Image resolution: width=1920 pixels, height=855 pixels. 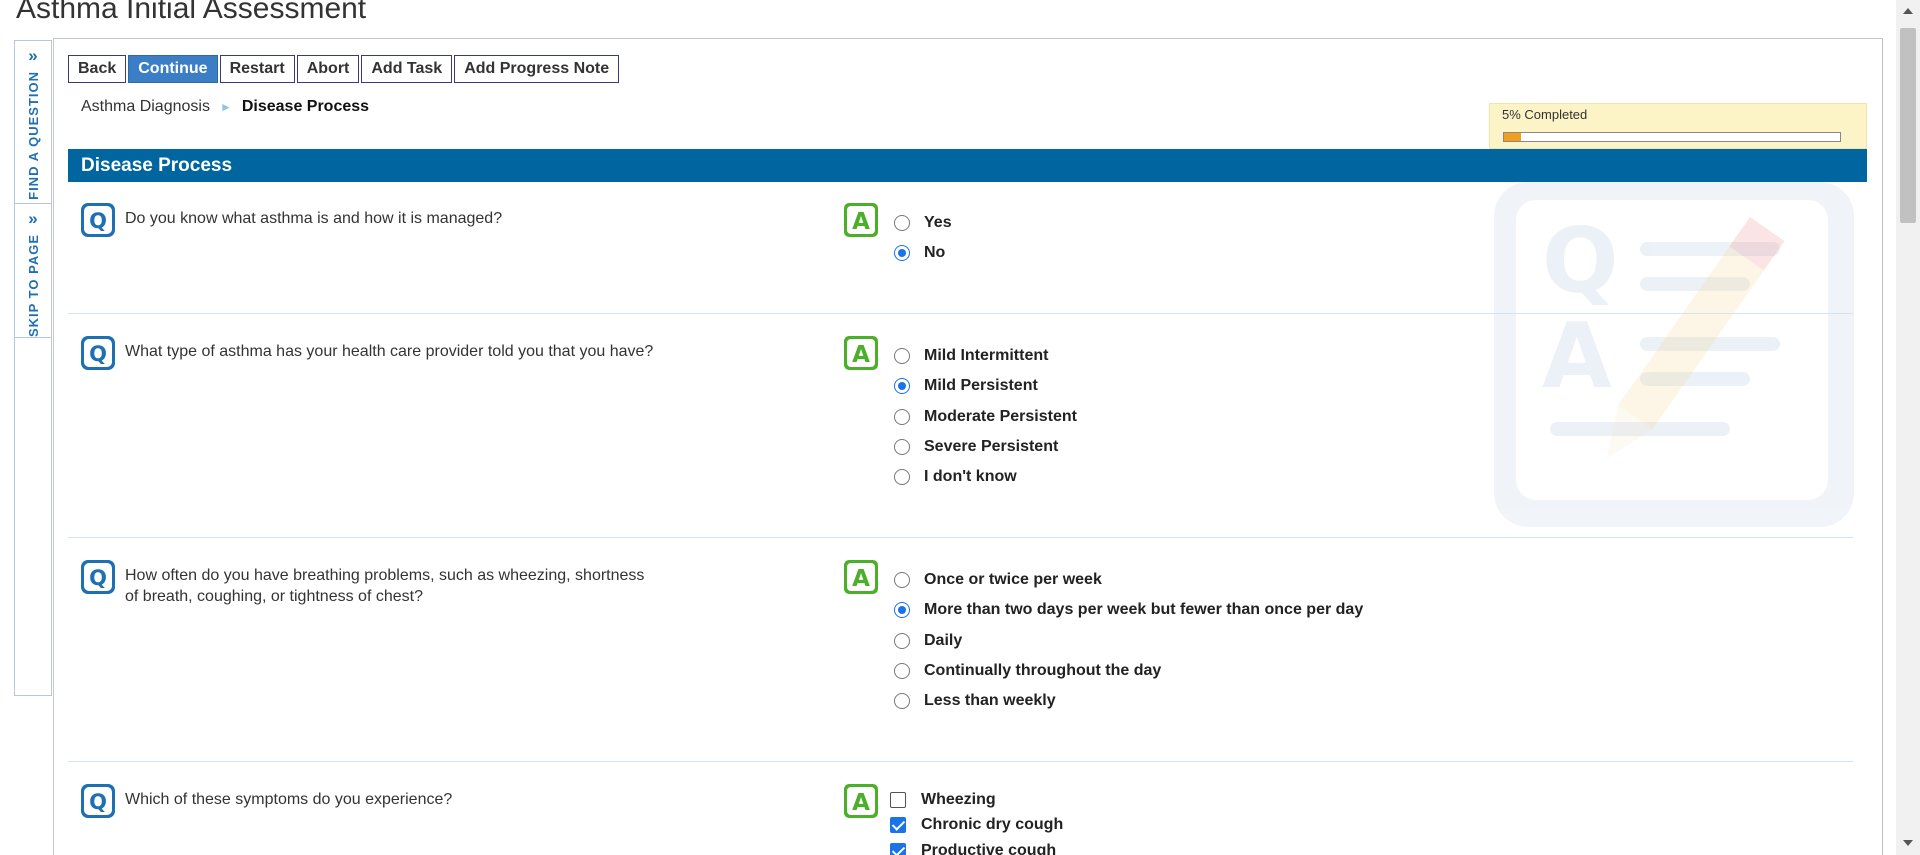 What do you see at coordinates (191, 12) in the screenshot?
I see `page-title: Asthma Initial Assessment` at bounding box center [191, 12].